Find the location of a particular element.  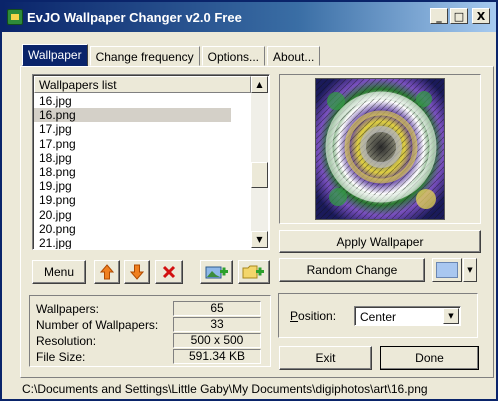

move-down-button is located at coordinates (137, 272).